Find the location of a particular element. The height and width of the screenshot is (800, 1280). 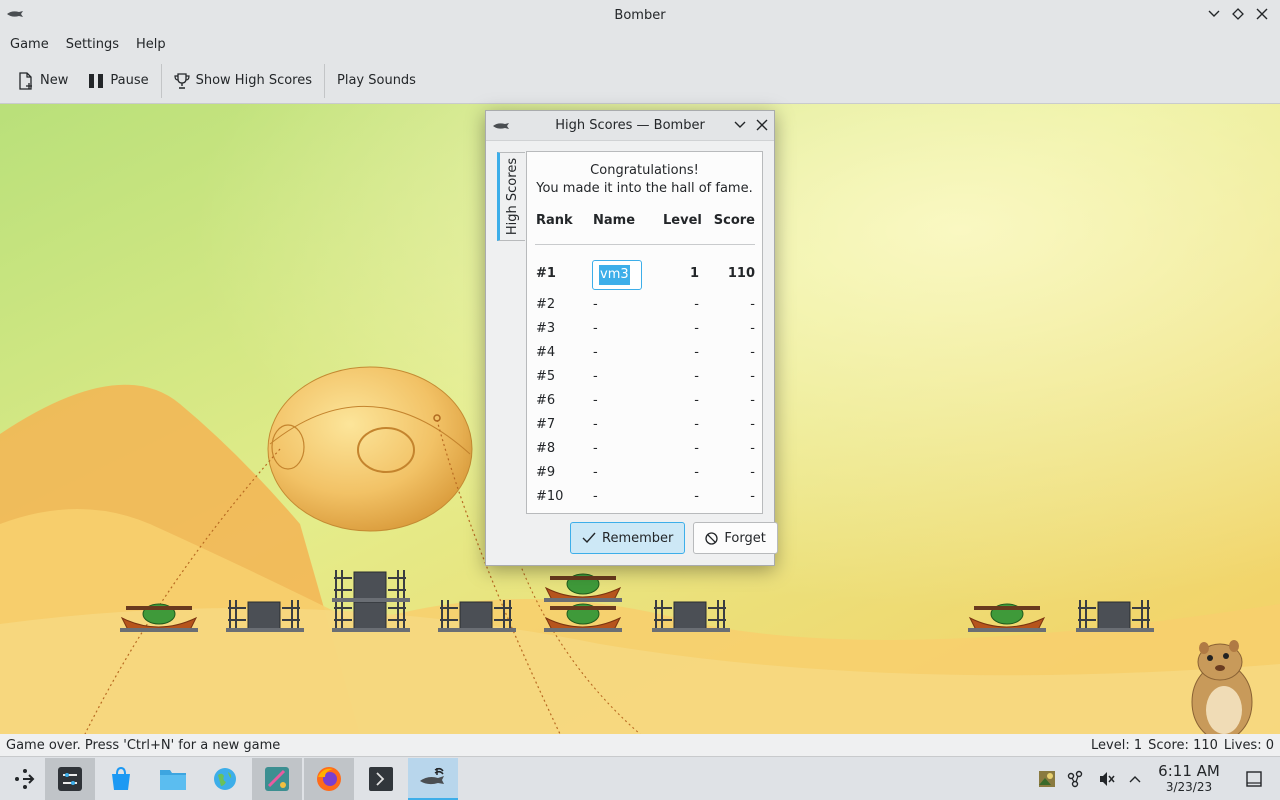

task-discover is located at coordinates (121, 779).